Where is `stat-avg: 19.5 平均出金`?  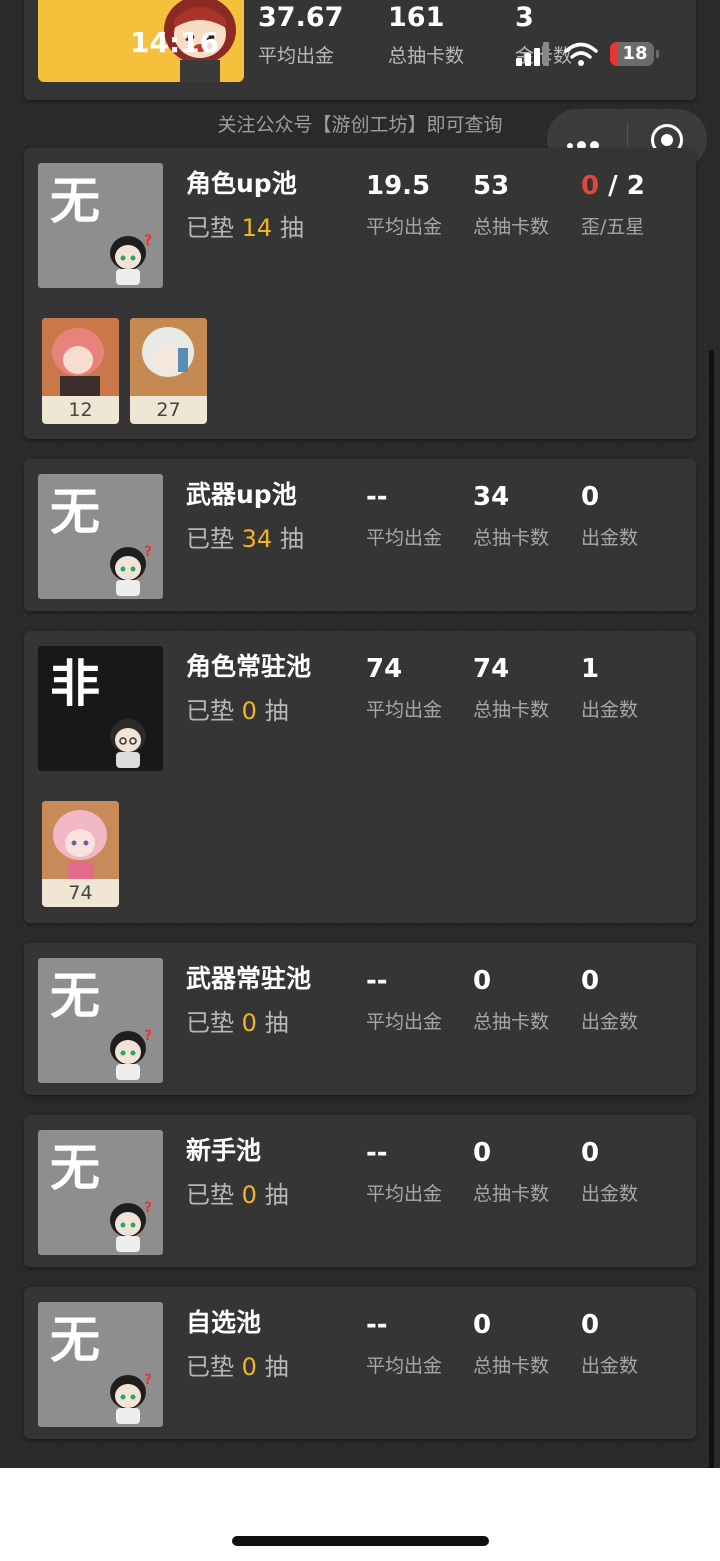 stat-avg: 19.5 平均出金 is located at coordinates (404, 204).